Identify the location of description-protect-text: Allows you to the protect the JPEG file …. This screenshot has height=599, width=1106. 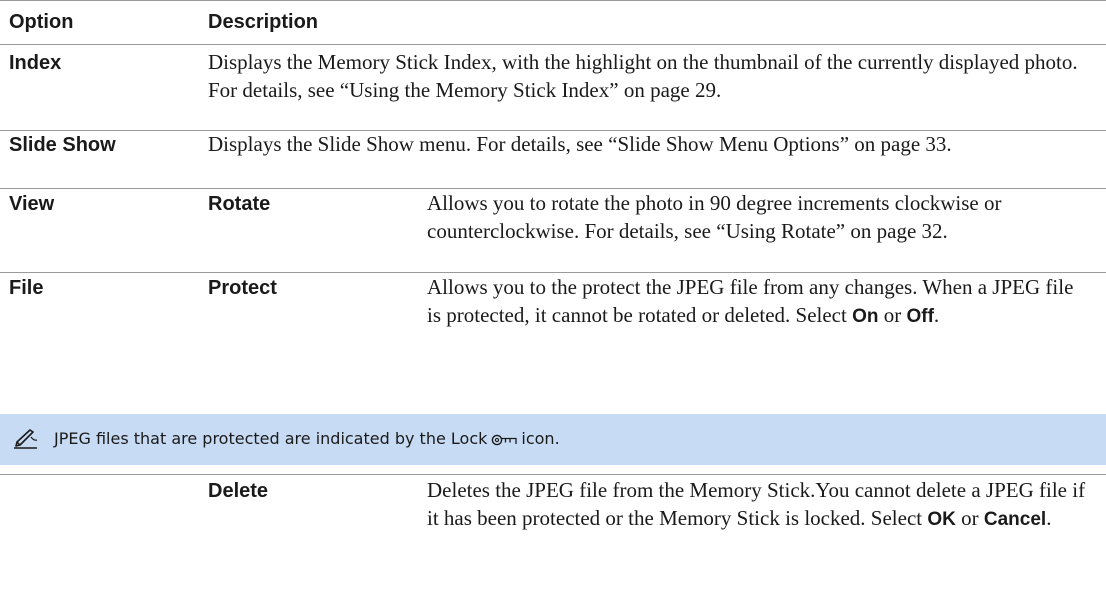
(750, 301).